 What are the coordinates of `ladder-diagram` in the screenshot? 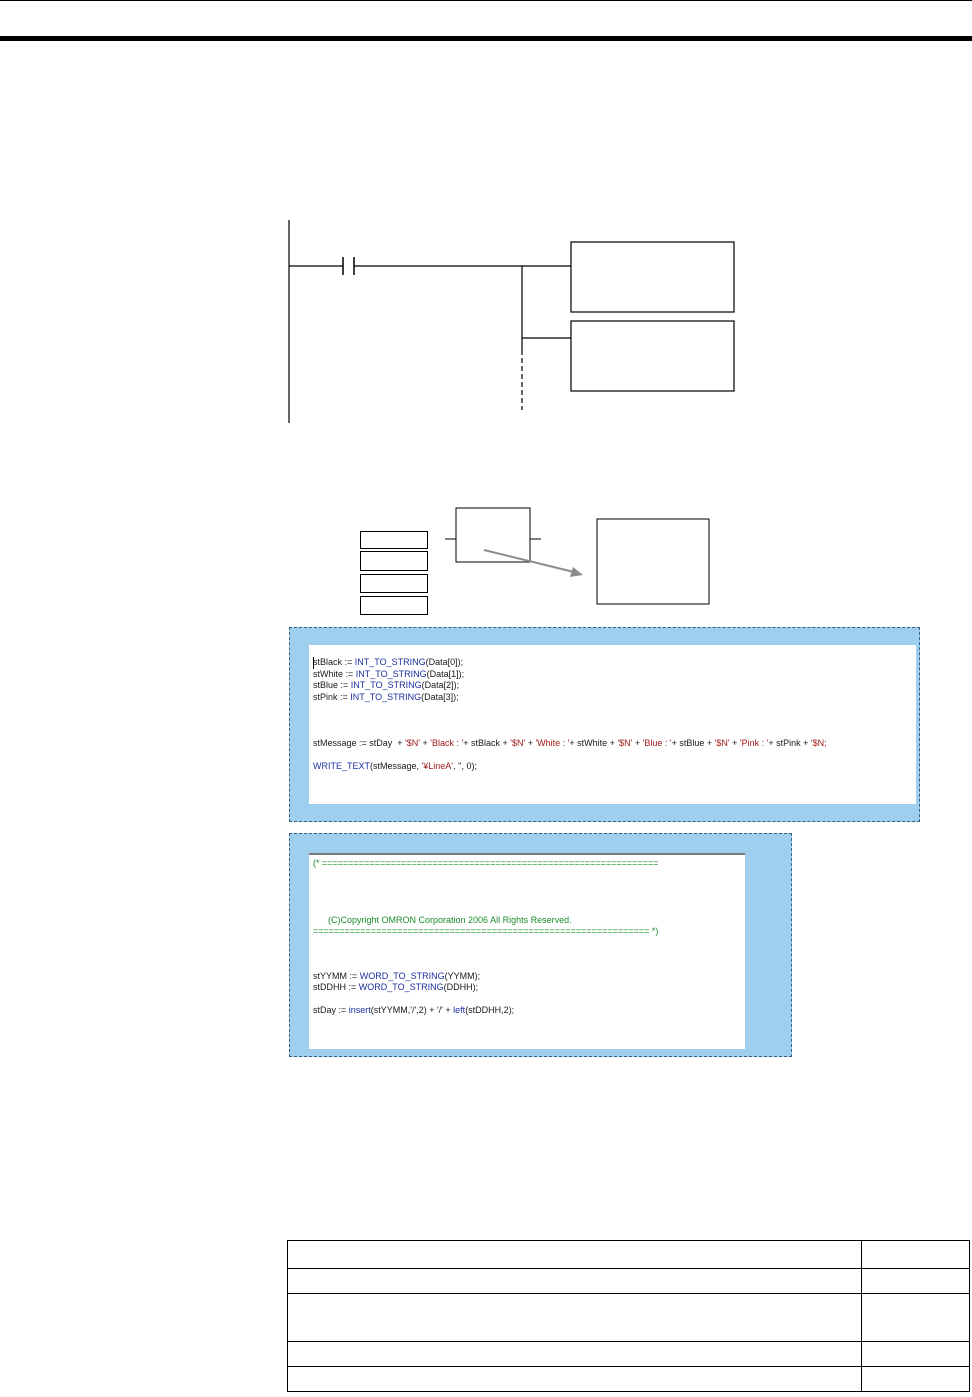 It's located at (511, 321).